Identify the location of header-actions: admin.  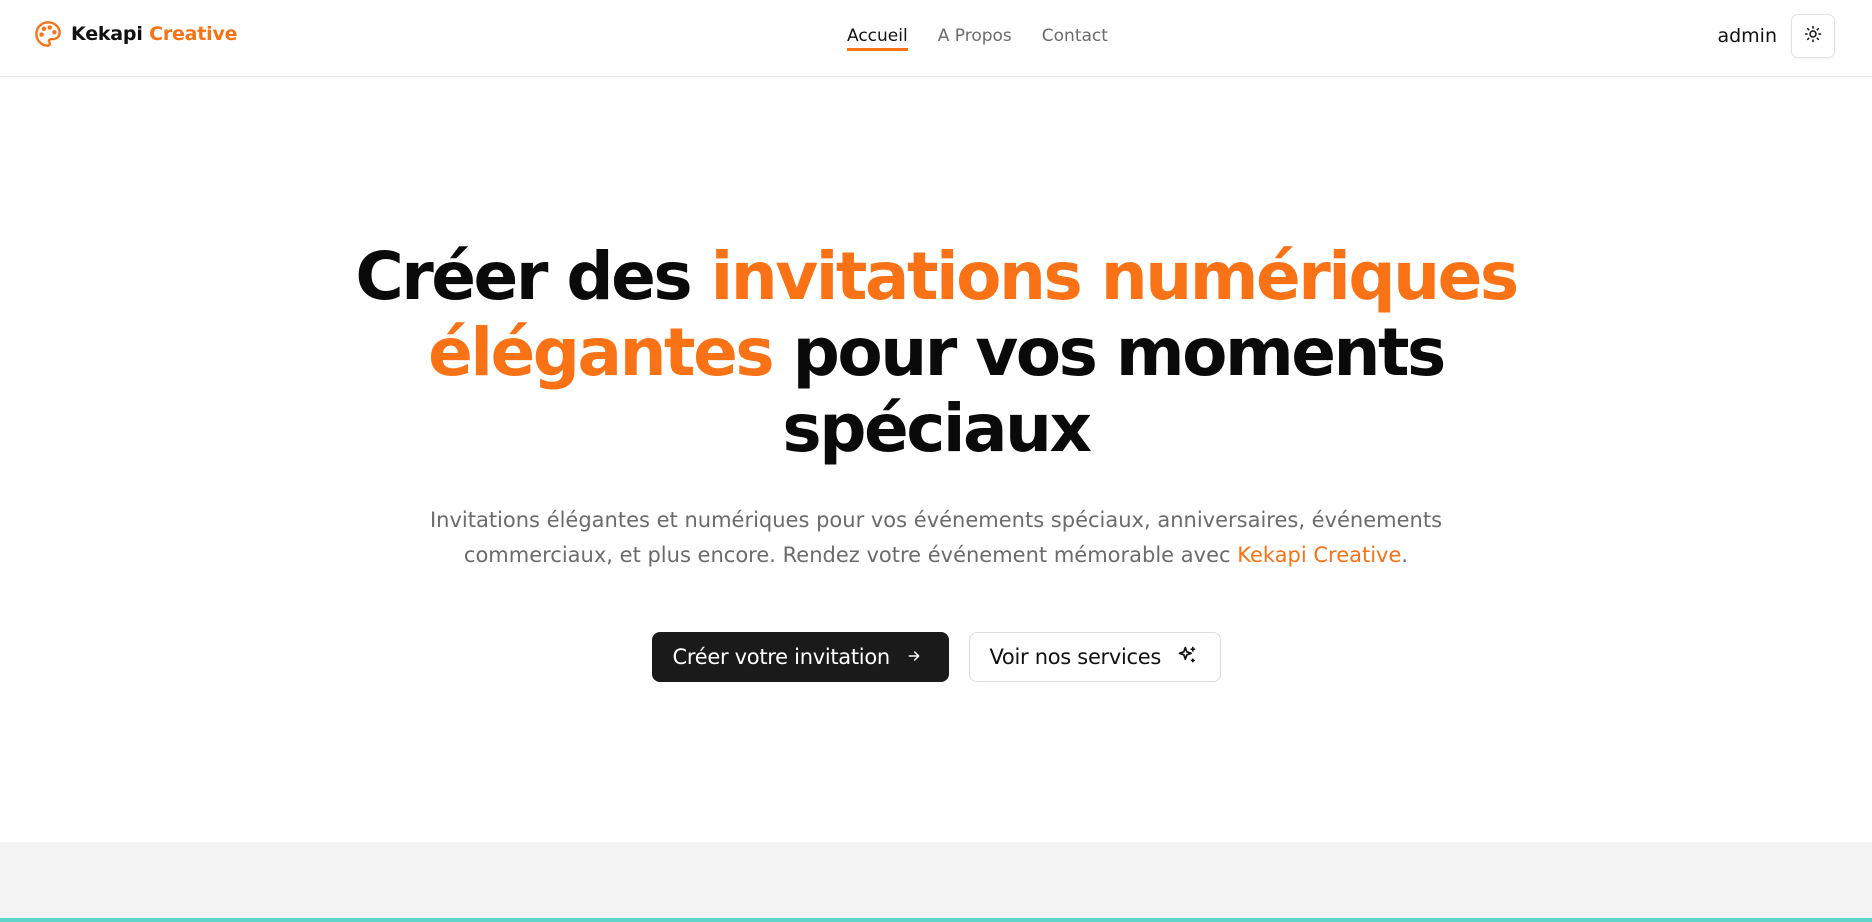
(1776, 36).